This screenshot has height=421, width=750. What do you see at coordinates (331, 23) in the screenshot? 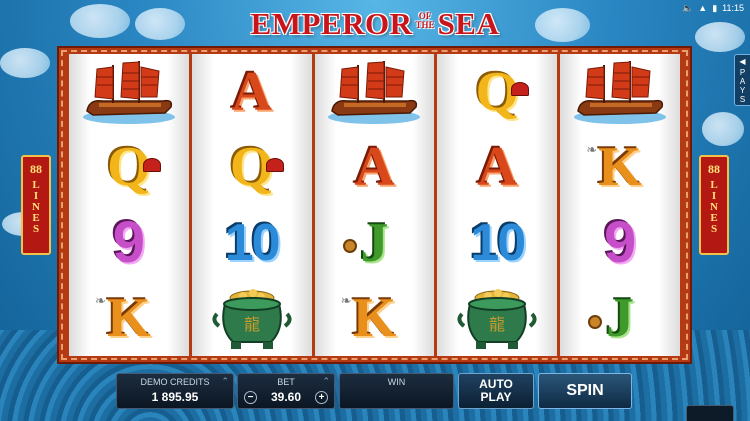
I see `title-word-emperor: EMPEROR` at bounding box center [331, 23].